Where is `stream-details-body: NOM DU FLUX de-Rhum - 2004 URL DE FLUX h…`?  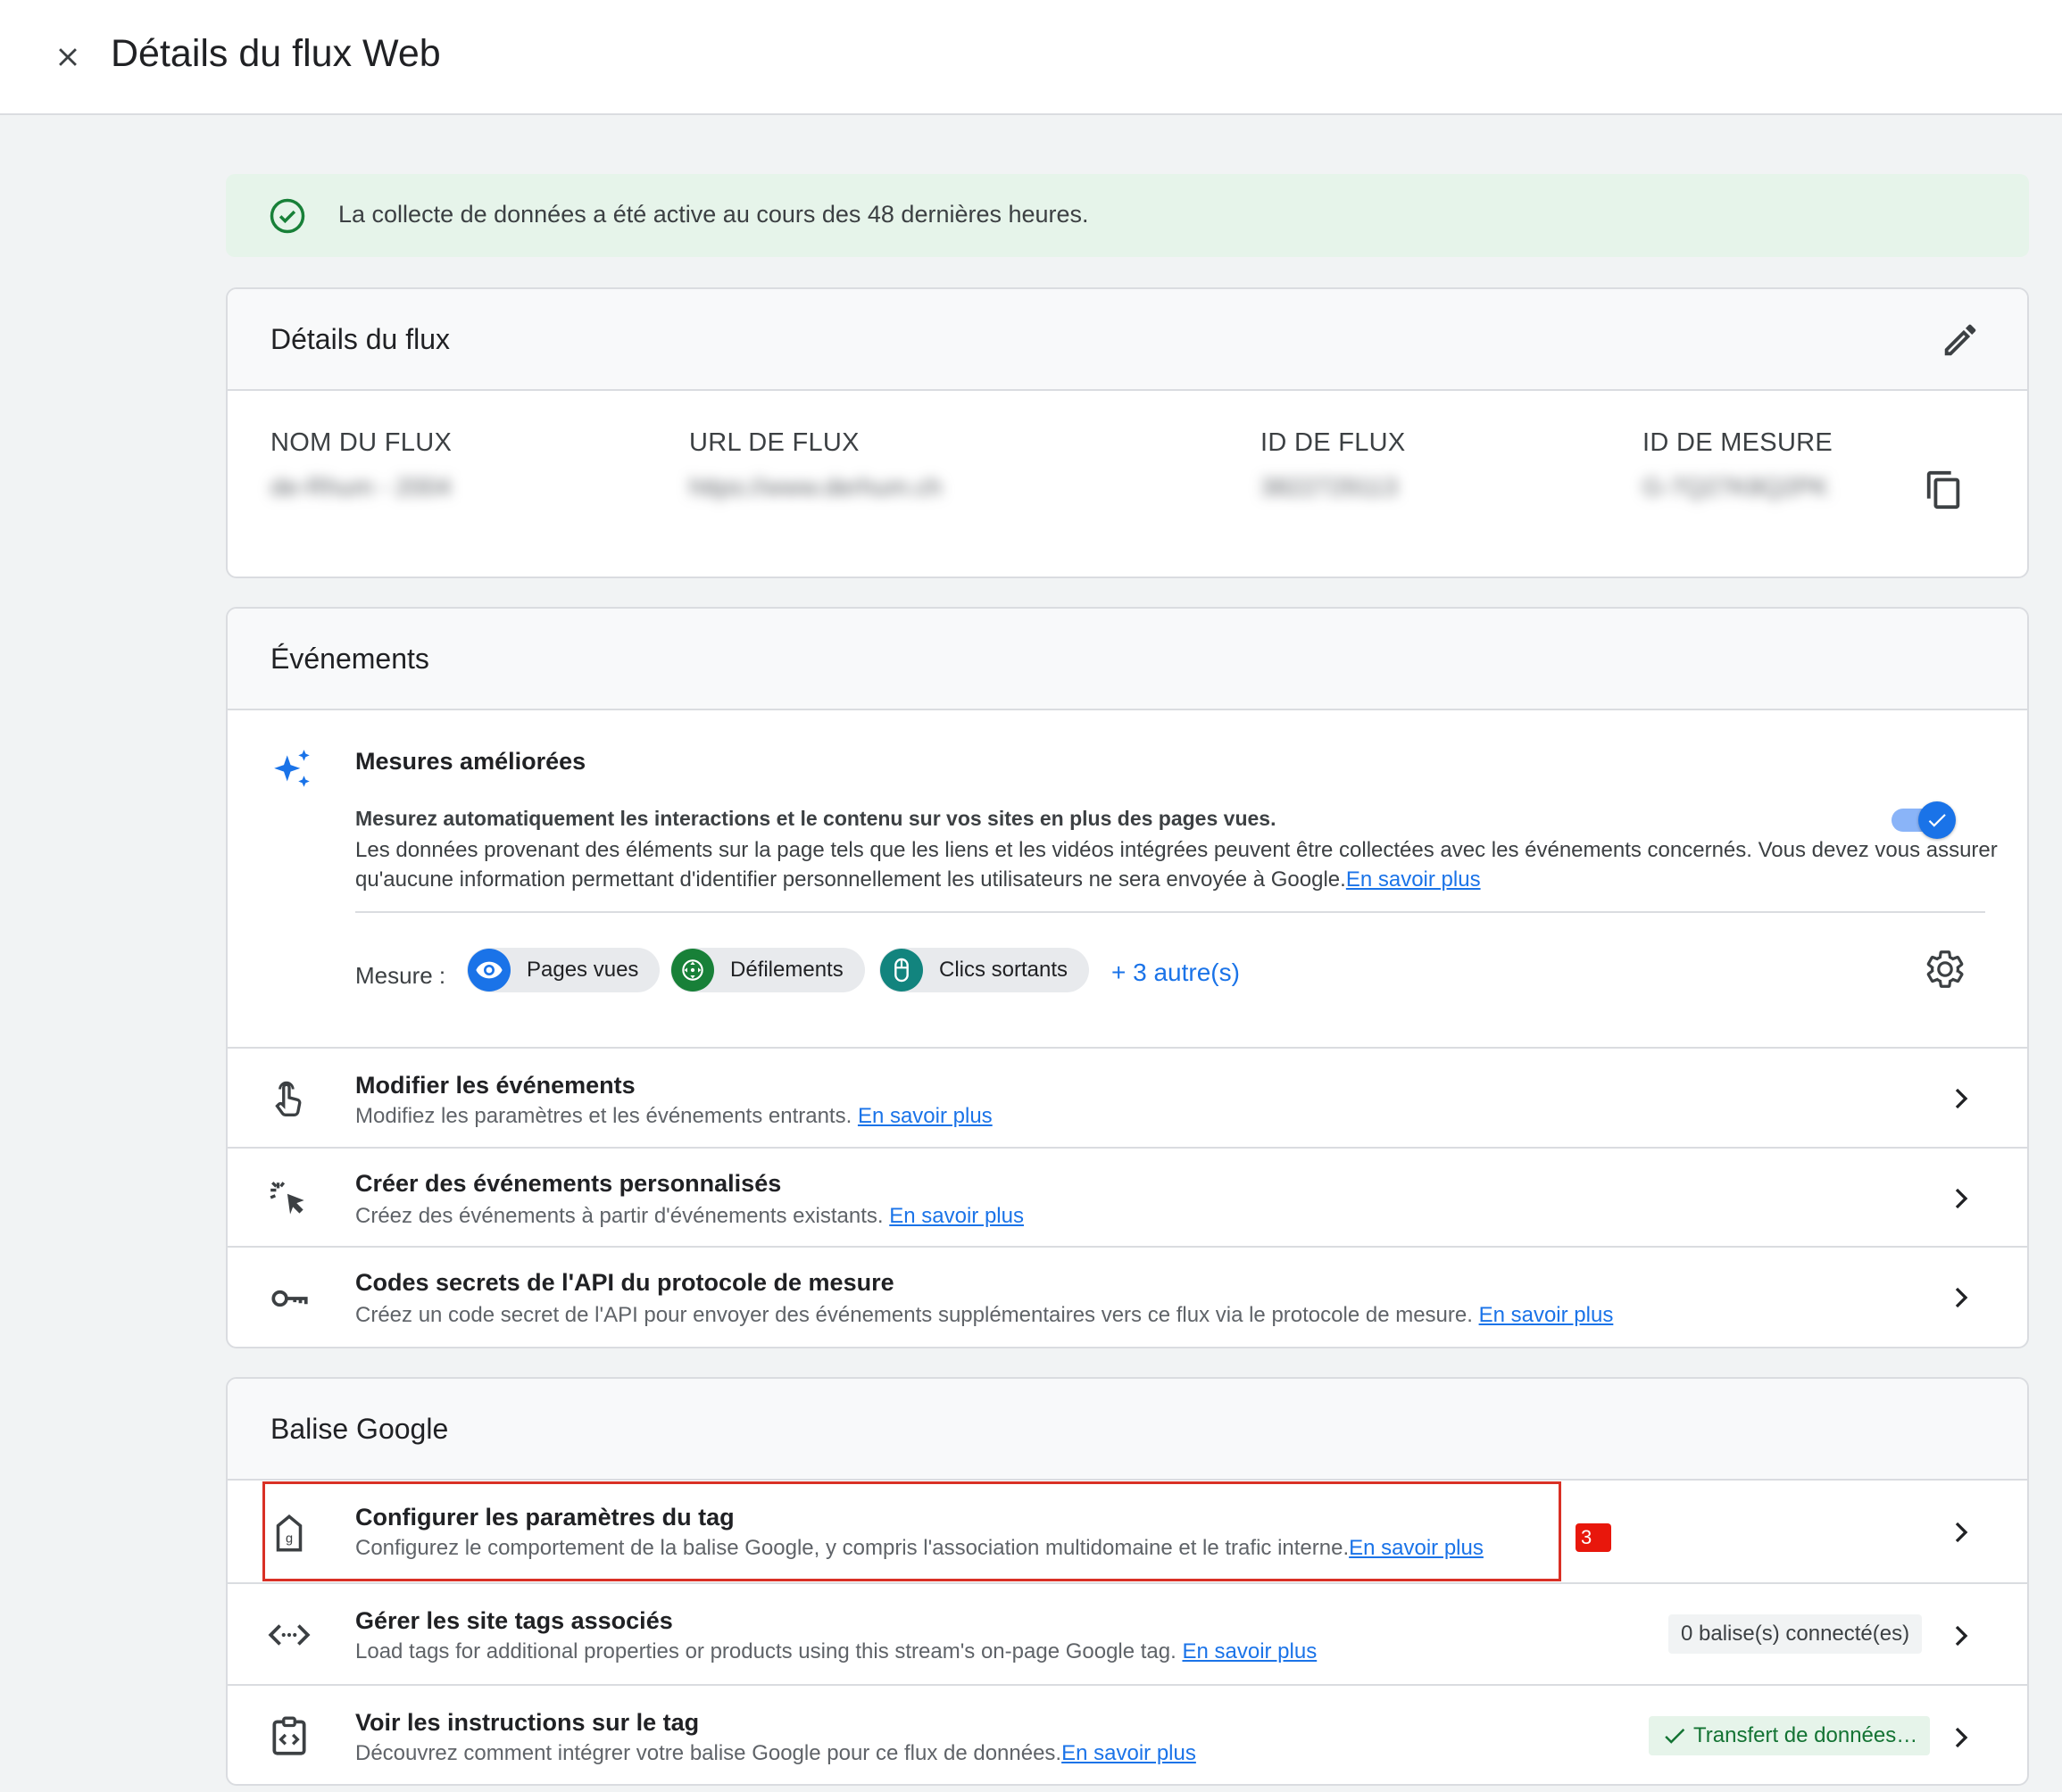 stream-details-body: NOM DU FLUX de-Rhum - 2004 URL DE FLUX h… is located at coordinates (1127, 484).